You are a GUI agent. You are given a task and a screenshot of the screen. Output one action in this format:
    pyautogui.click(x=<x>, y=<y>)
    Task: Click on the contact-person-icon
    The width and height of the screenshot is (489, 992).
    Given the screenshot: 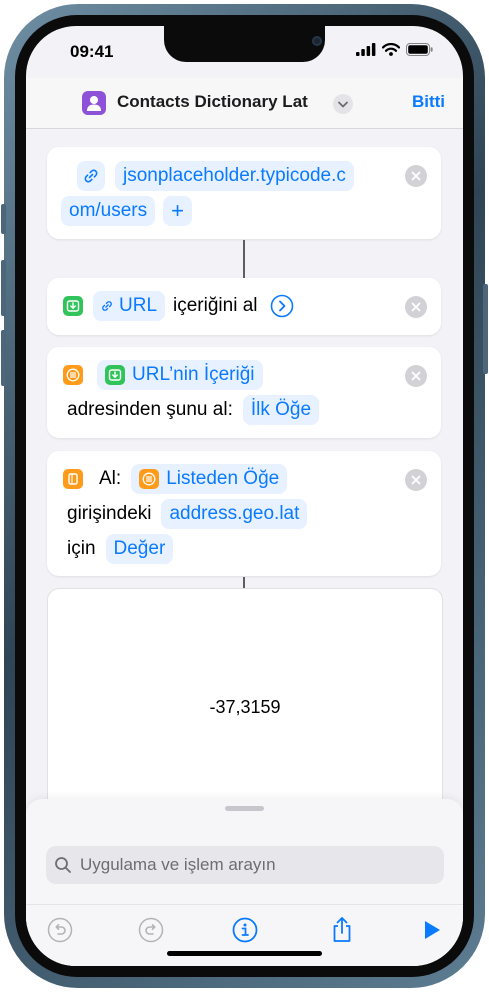 What is the action you would take?
    pyautogui.click(x=94, y=103)
    